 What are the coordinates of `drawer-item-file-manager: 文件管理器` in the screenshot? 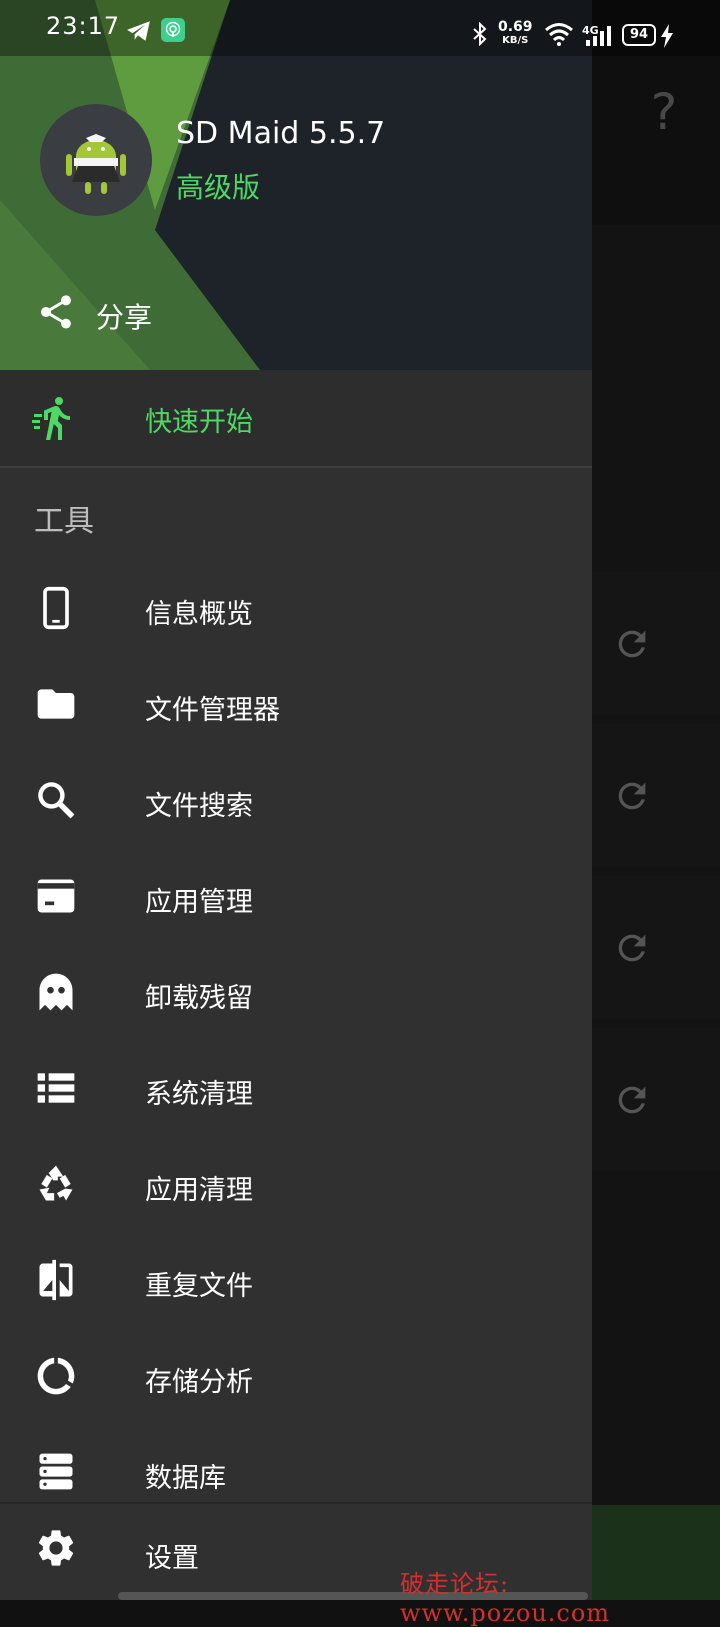 It's located at (296, 706).